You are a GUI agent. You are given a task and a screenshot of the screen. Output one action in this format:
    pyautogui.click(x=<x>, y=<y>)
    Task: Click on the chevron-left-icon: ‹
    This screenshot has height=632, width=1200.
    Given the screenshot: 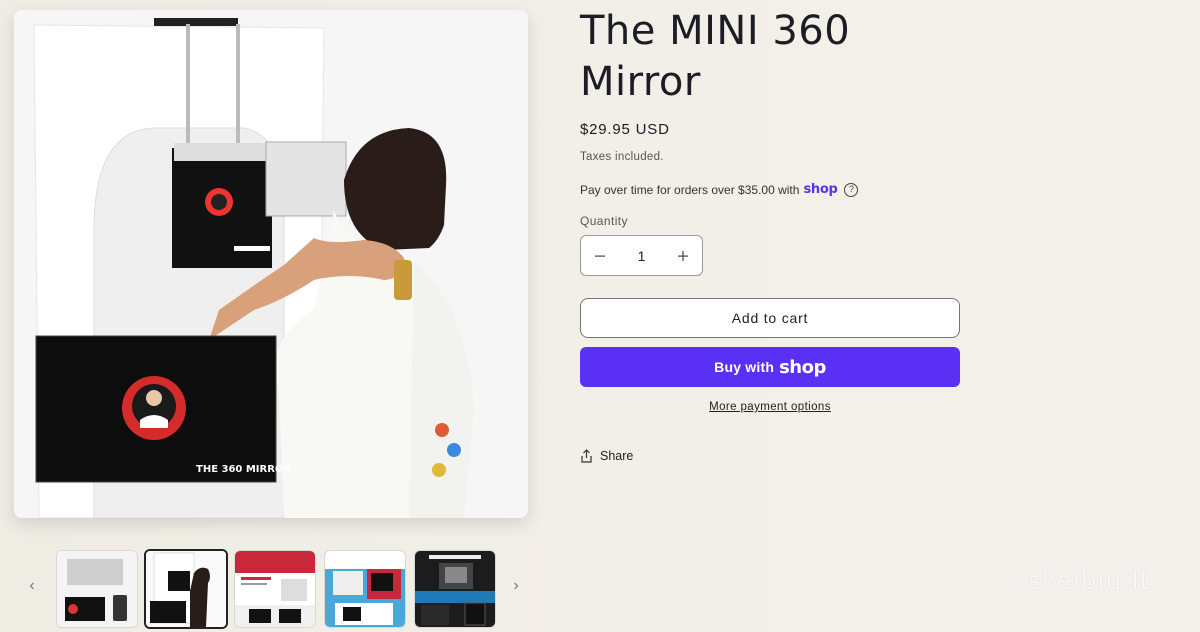 What is the action you would take?
    pyautogui.click(x=32, y=585)
    